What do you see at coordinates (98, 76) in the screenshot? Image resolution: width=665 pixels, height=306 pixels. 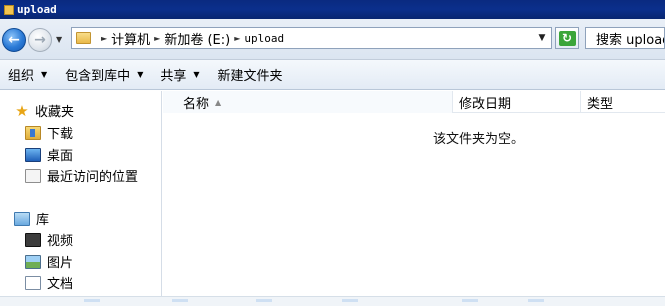 I see `include-in-library-label: 包含到库中` at bounding box center [98, 76].